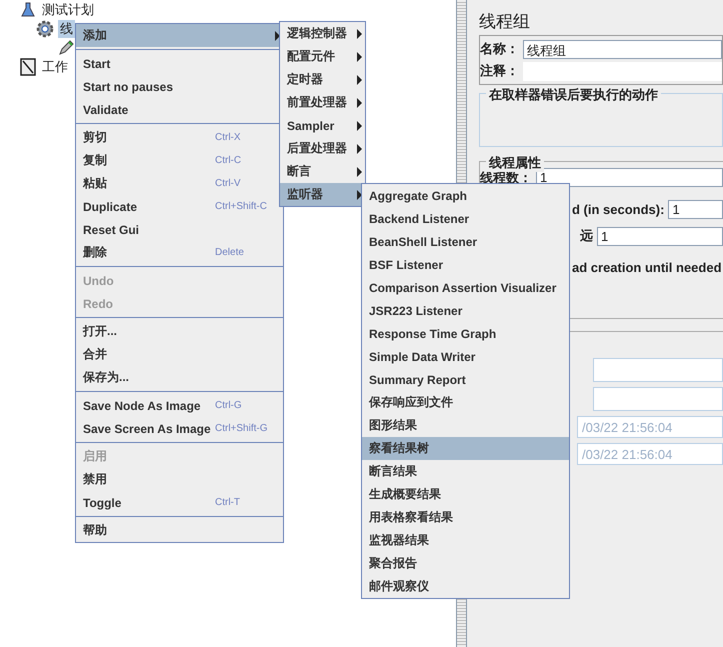  What do you see at coordinates (179, 502) in the screenshot?
I see `menu-item: Toggle Ctrl-T` at bounding box center [179, 502].